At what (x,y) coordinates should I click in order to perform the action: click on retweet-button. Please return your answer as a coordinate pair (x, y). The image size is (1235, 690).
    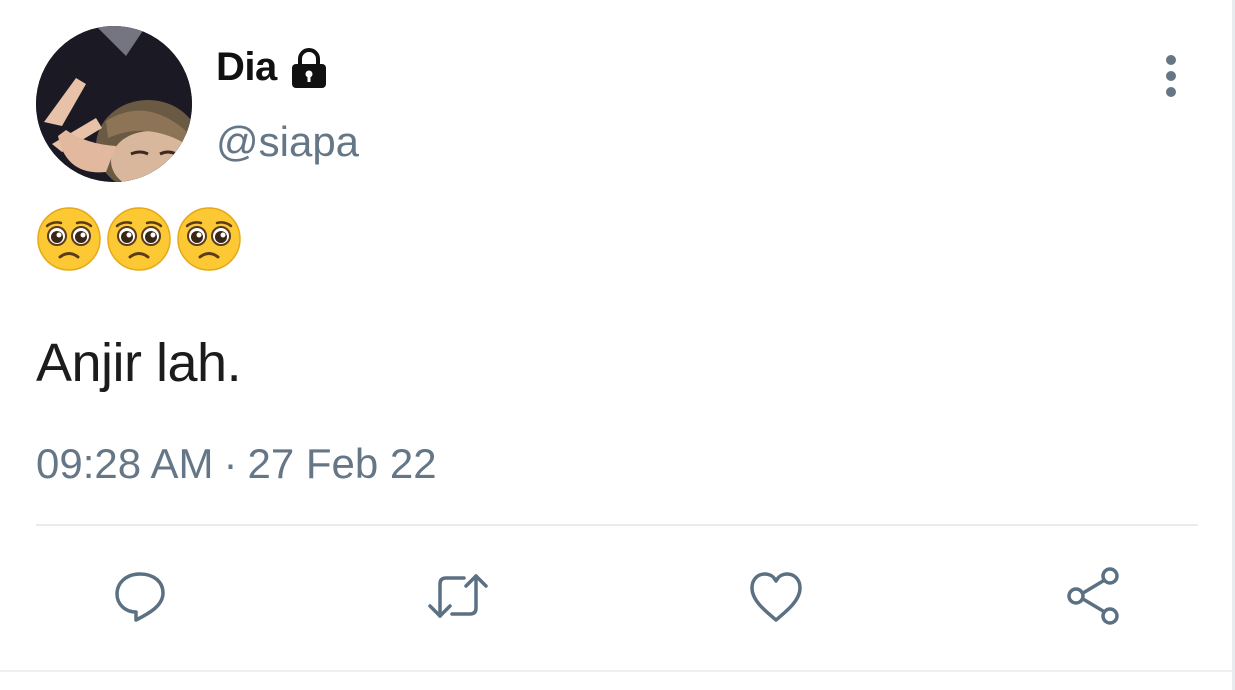
    Looking at the image, I should click on (458, 596).